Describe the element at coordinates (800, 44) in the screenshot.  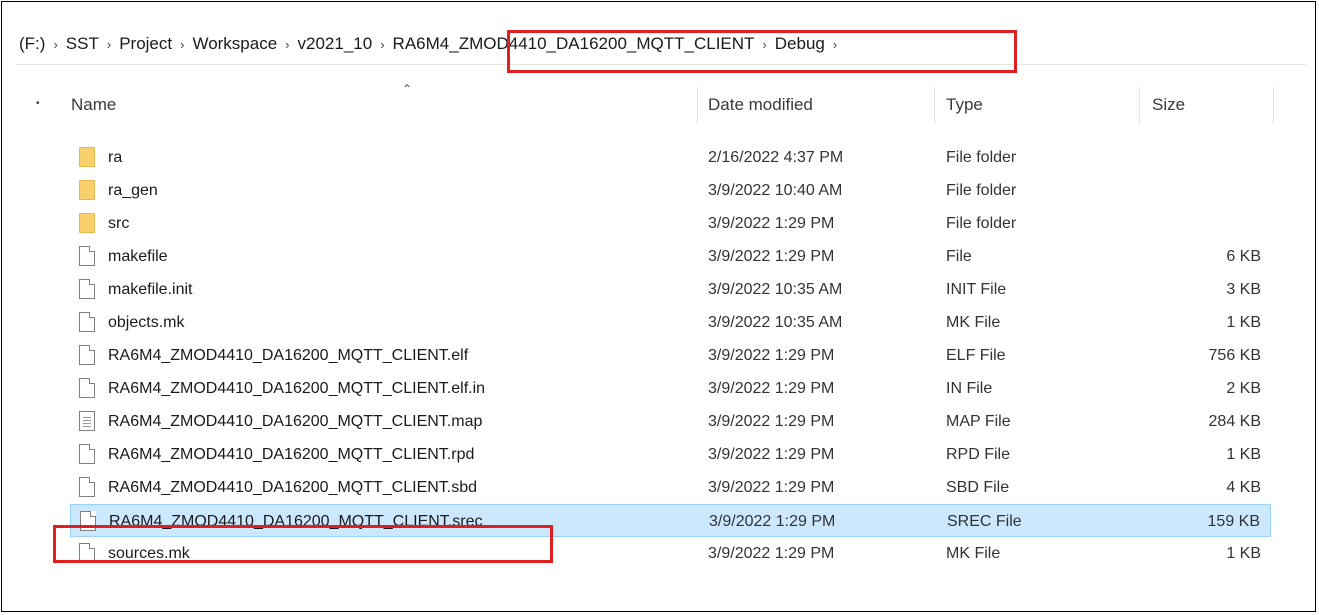
I see `breadcrumb-debug: Debug` at that location.